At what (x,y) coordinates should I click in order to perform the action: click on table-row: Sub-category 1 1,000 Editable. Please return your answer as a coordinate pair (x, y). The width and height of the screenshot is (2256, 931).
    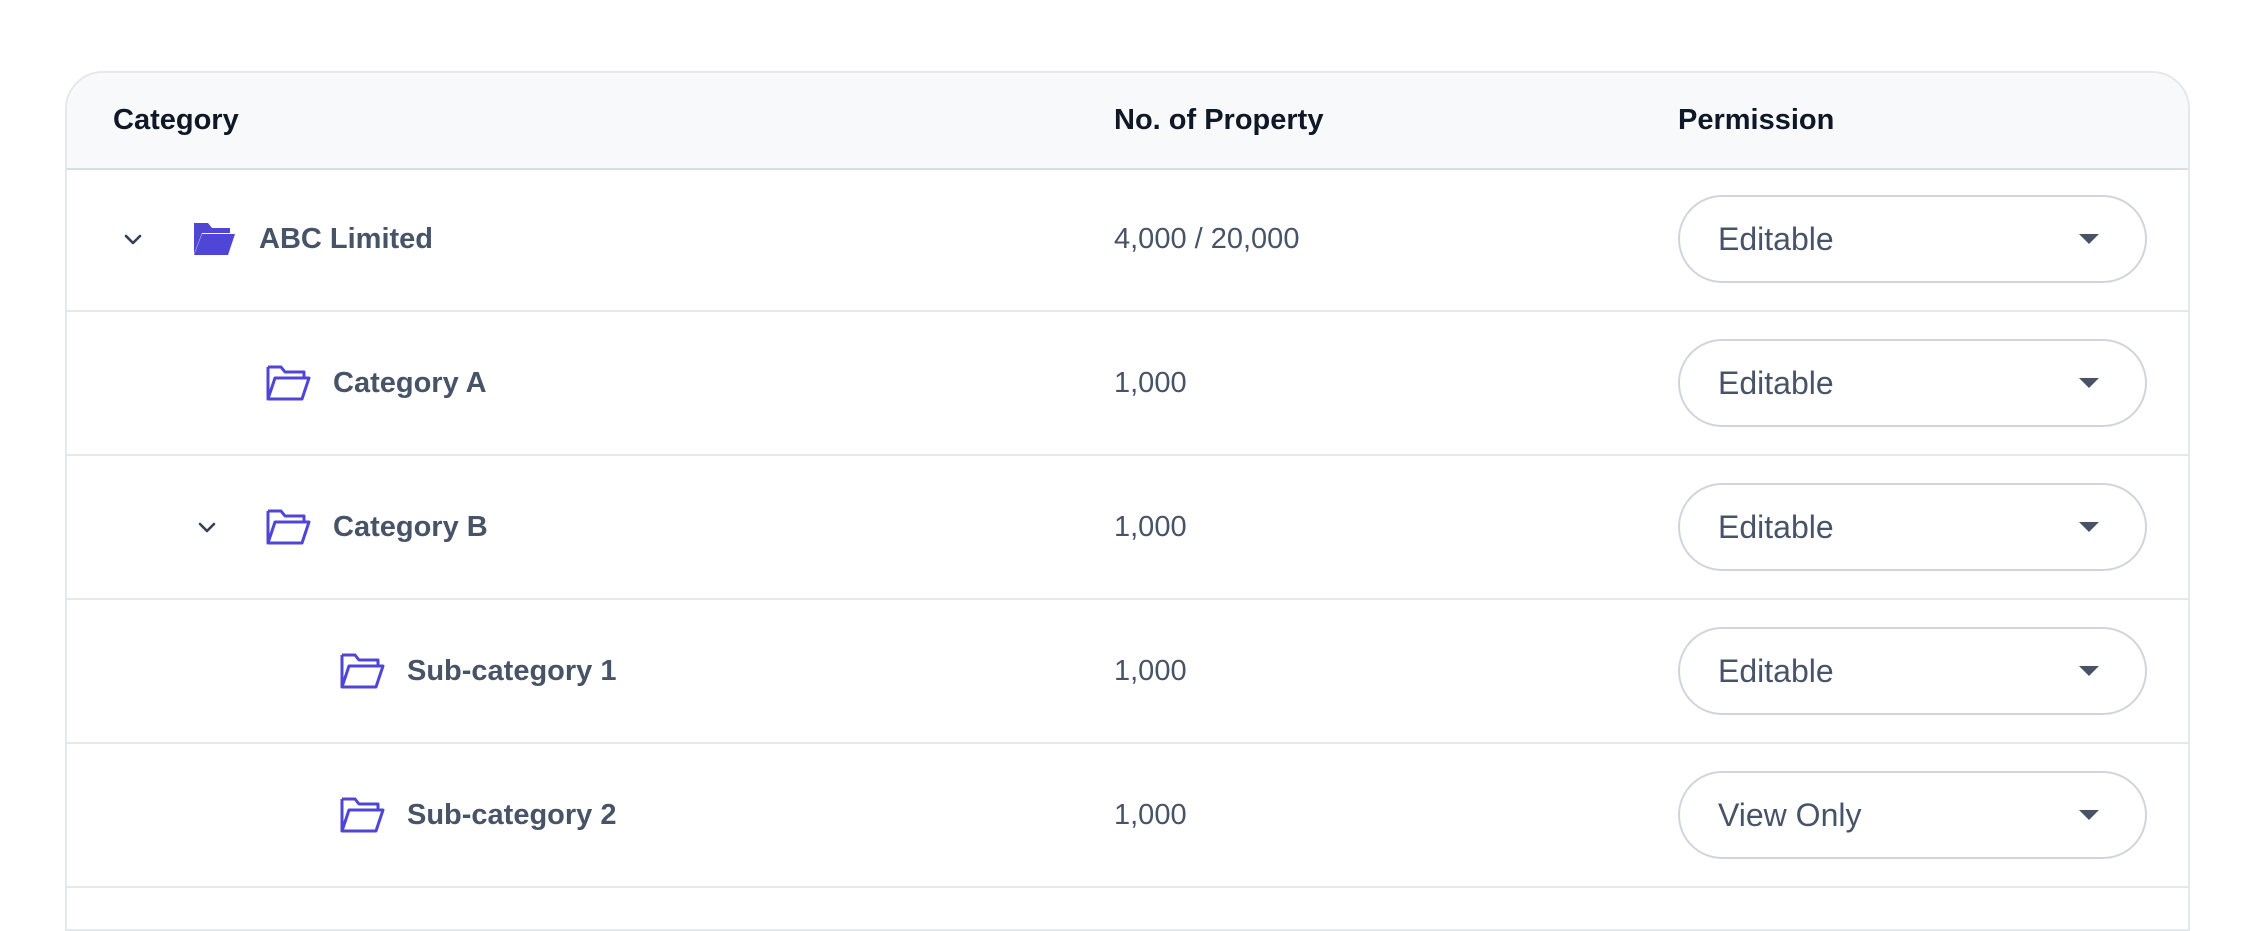
    Looking at the image, I should click on (1127, 672).